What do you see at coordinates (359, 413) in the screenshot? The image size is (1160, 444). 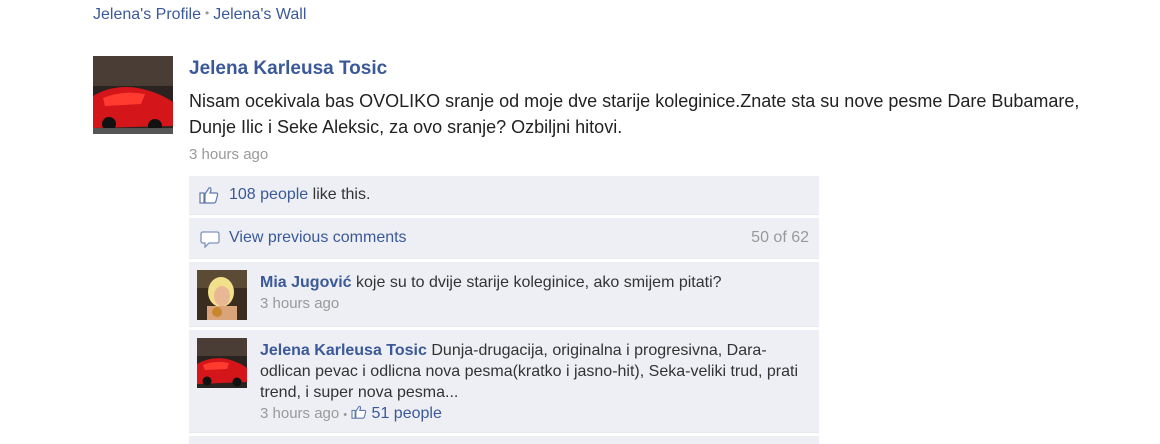 I see `comment-like-icon` at bounding box center [359, 413].